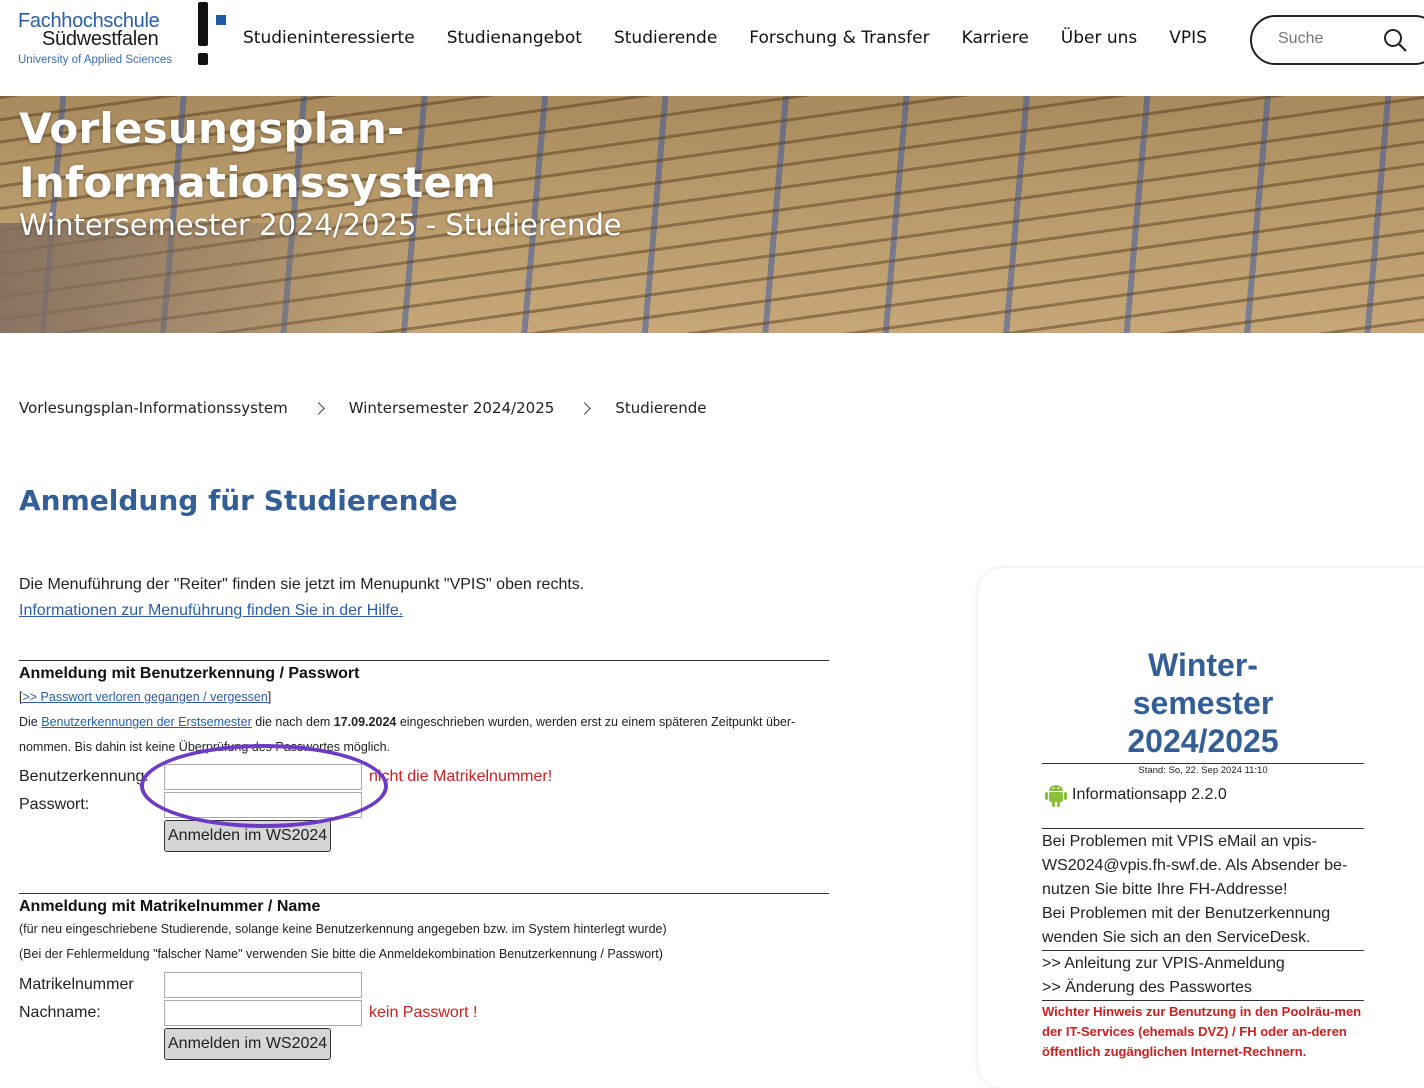 The height and width of the screenshot is (1088, 1424). I want to click on nav-studienangebot: Studienangebot, so click(514, 38).